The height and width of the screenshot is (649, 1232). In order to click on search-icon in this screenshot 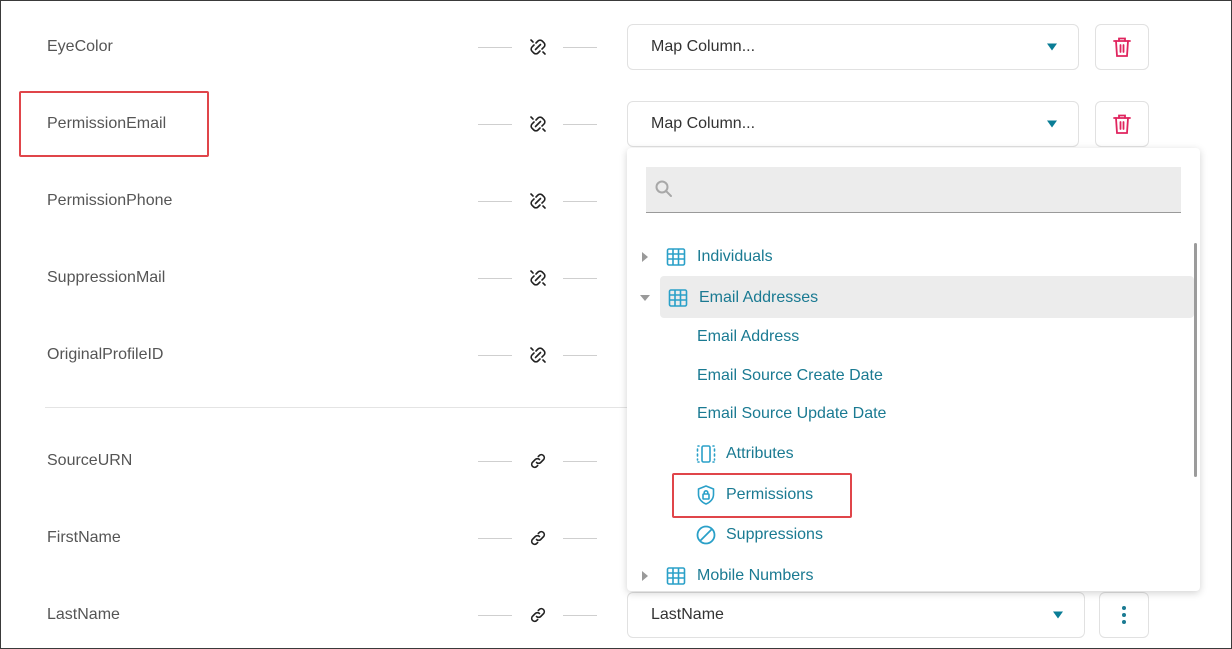, I will do `click(664, 191)`.